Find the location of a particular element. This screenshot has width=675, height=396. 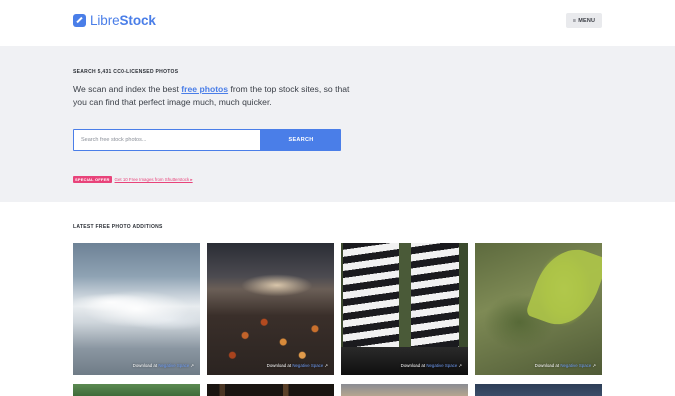

logo-text: LibreStock is located at coordinates (123, 20).